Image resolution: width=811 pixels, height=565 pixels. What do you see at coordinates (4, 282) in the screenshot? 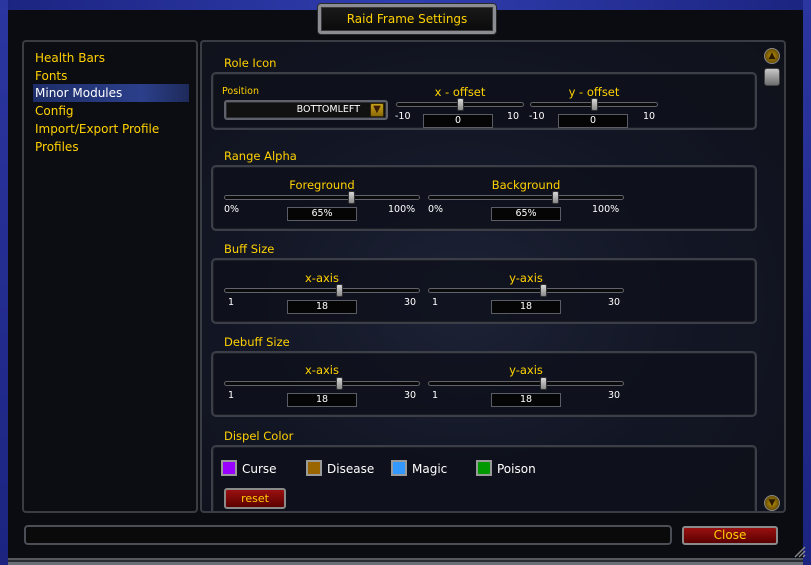
I see `backdrop-left` at bounding box center [4, 282].